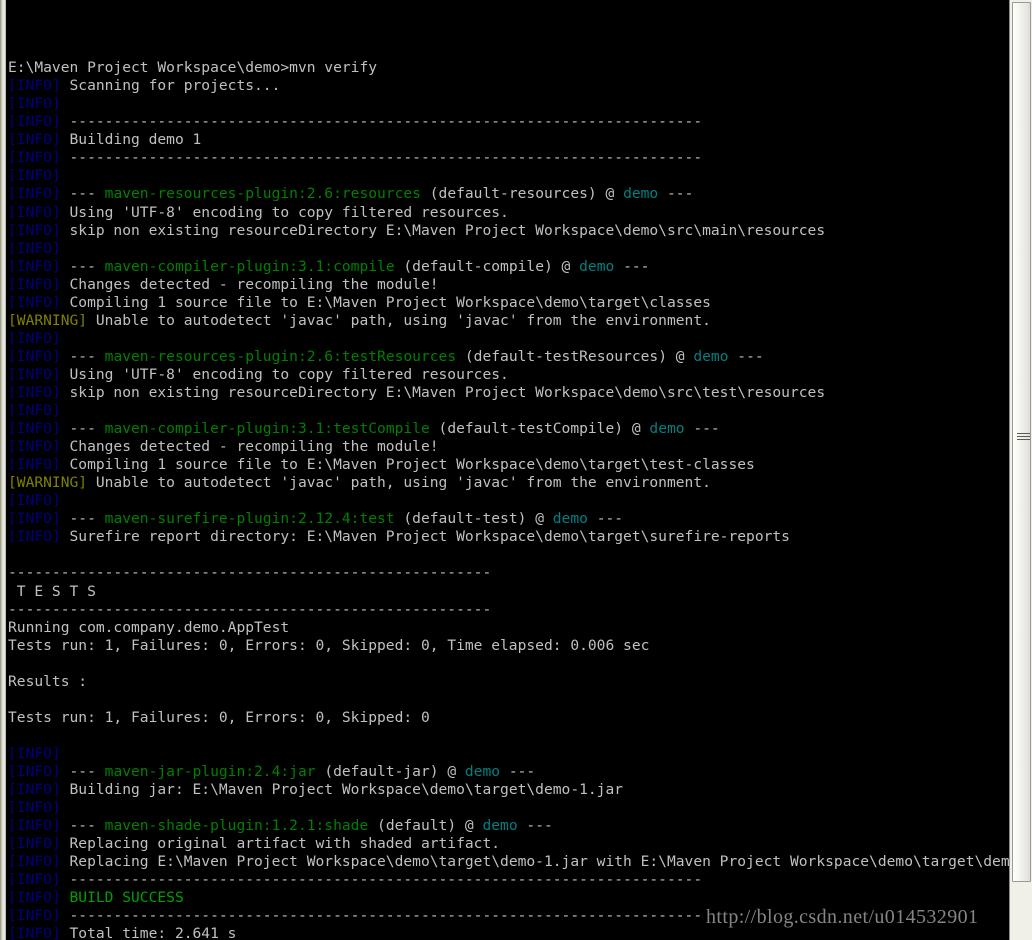  I want to click on console-line: Results :, so click(509, 682).